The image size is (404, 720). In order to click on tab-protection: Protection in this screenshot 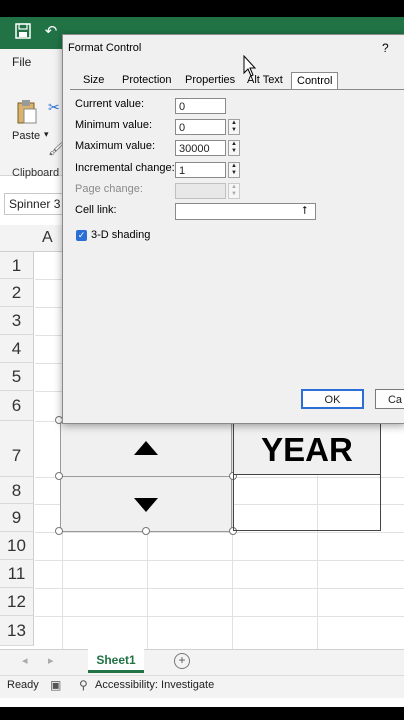, I will do `click(147, 80)`.